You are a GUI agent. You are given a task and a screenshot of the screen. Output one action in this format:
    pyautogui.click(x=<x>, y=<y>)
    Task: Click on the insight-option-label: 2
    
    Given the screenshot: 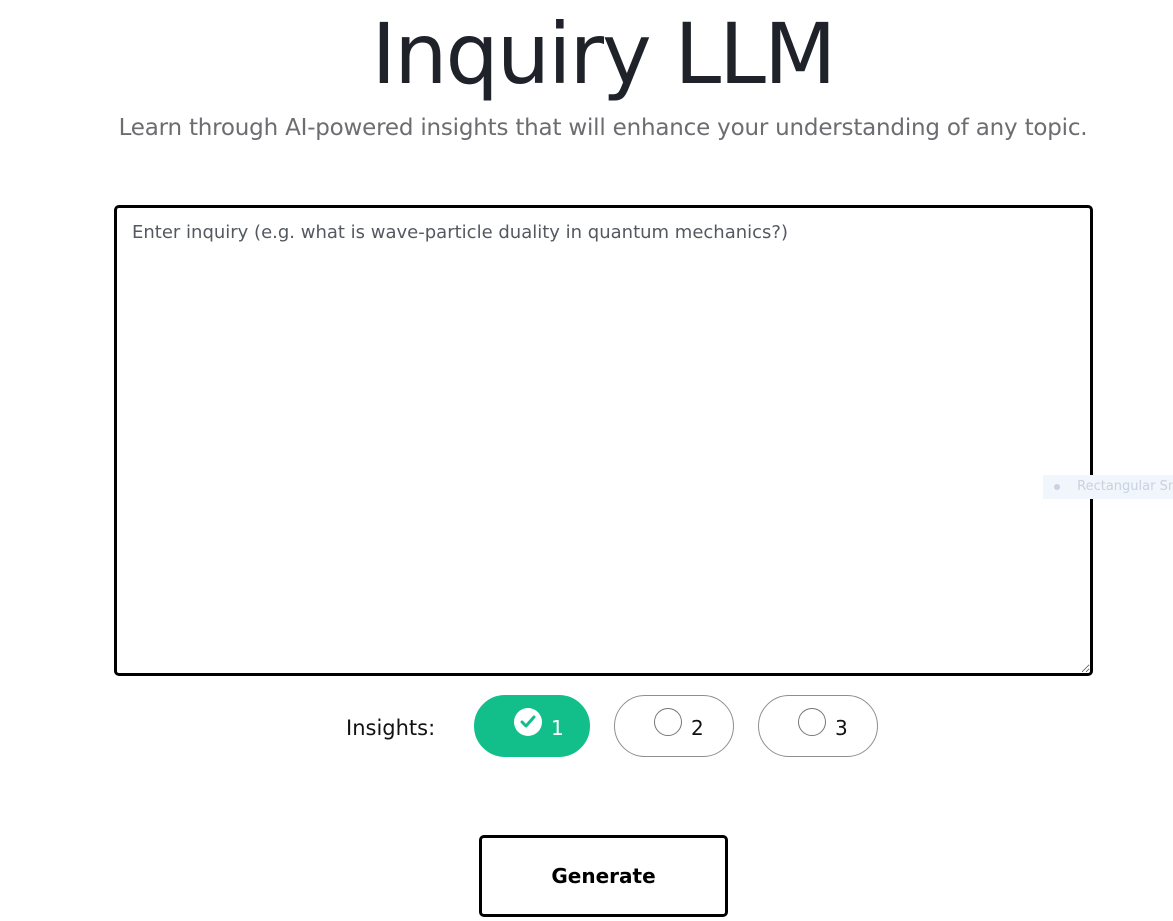 What is the action you would take?
    pyautogui.click(x=697, y=728)
    